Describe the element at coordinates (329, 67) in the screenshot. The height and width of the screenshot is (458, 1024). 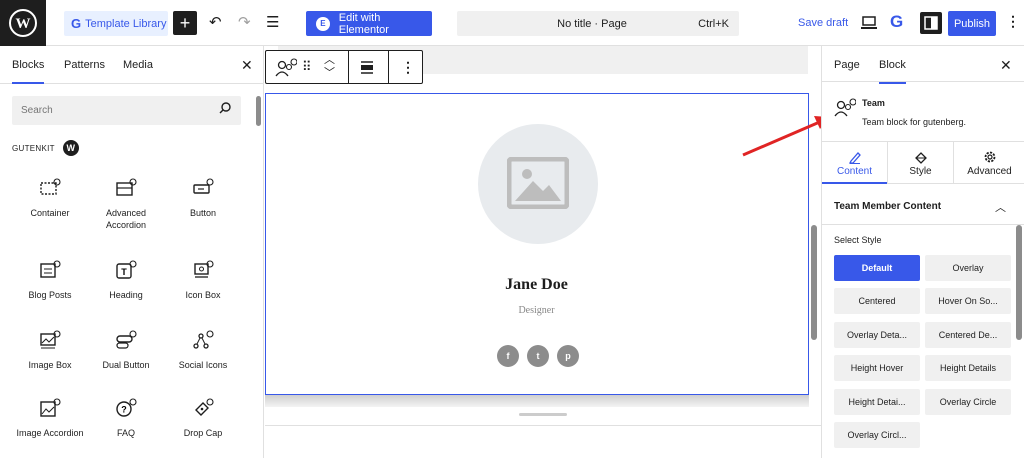
I see `move-up-down-icon: ︿ ﹀` at that location.